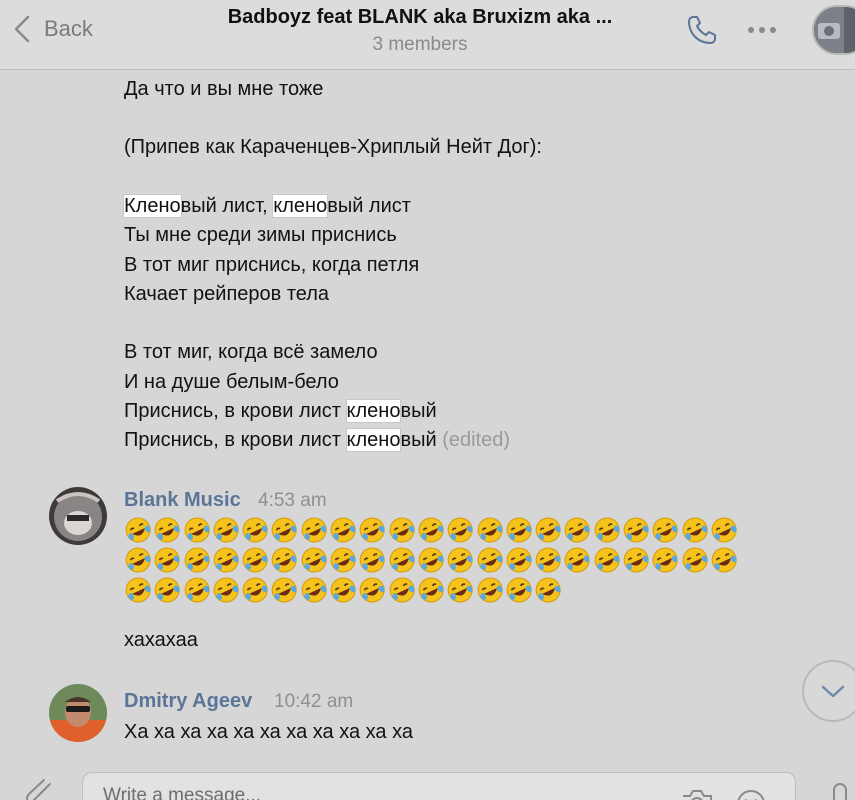 The width and height of the screenshot is (855, 800). I want to click on avatar-blank-music, so click(78, 516).